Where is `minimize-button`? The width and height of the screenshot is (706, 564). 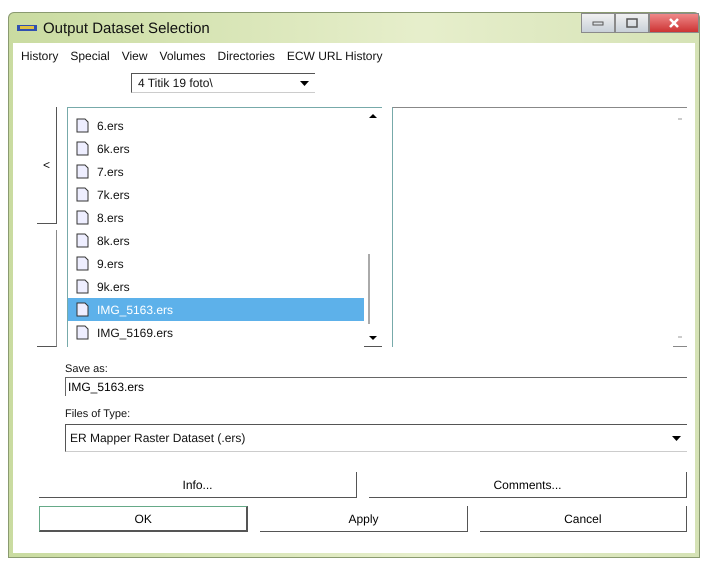
minimize-button is located at coordinates (598, 23).